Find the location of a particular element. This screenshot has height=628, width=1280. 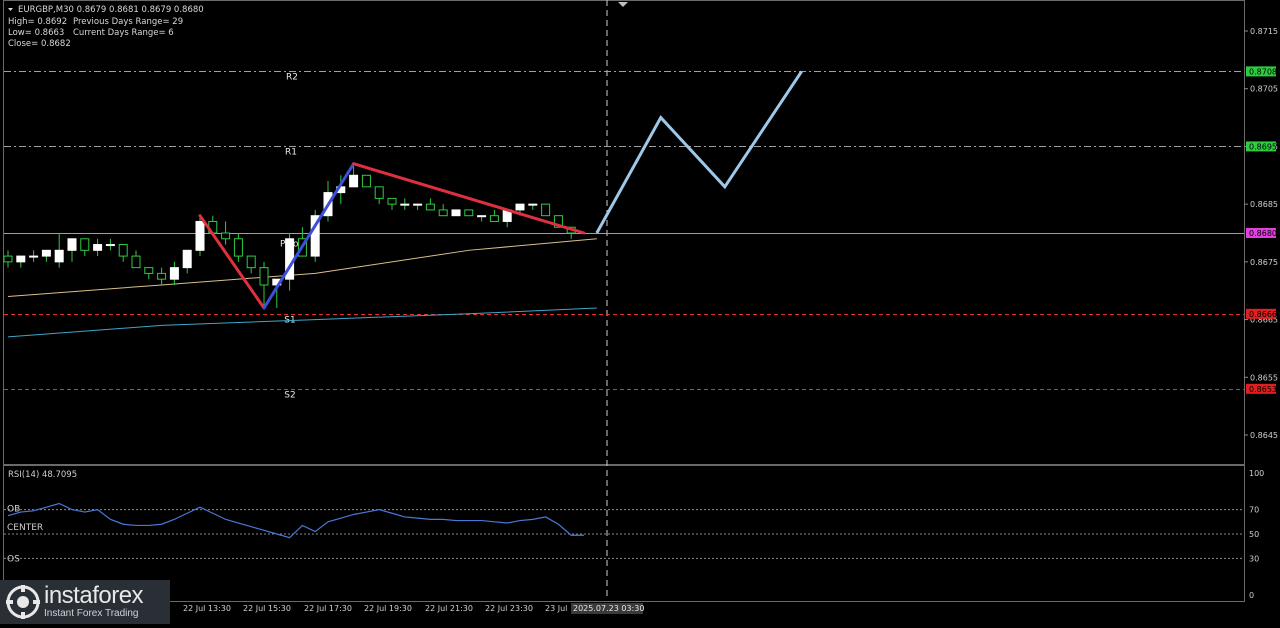

time-tick-label: 22 Jul 15:30 is located at coordinates (267, 608).